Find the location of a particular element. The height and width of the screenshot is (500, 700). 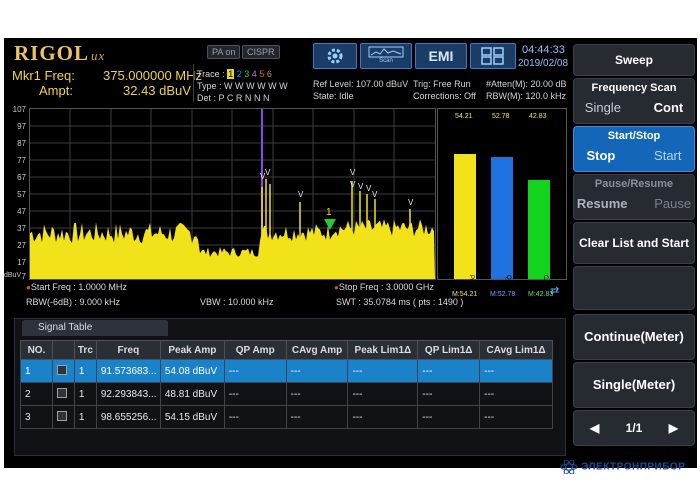

menu-title: Sweep is located at coordinates (634, 60).